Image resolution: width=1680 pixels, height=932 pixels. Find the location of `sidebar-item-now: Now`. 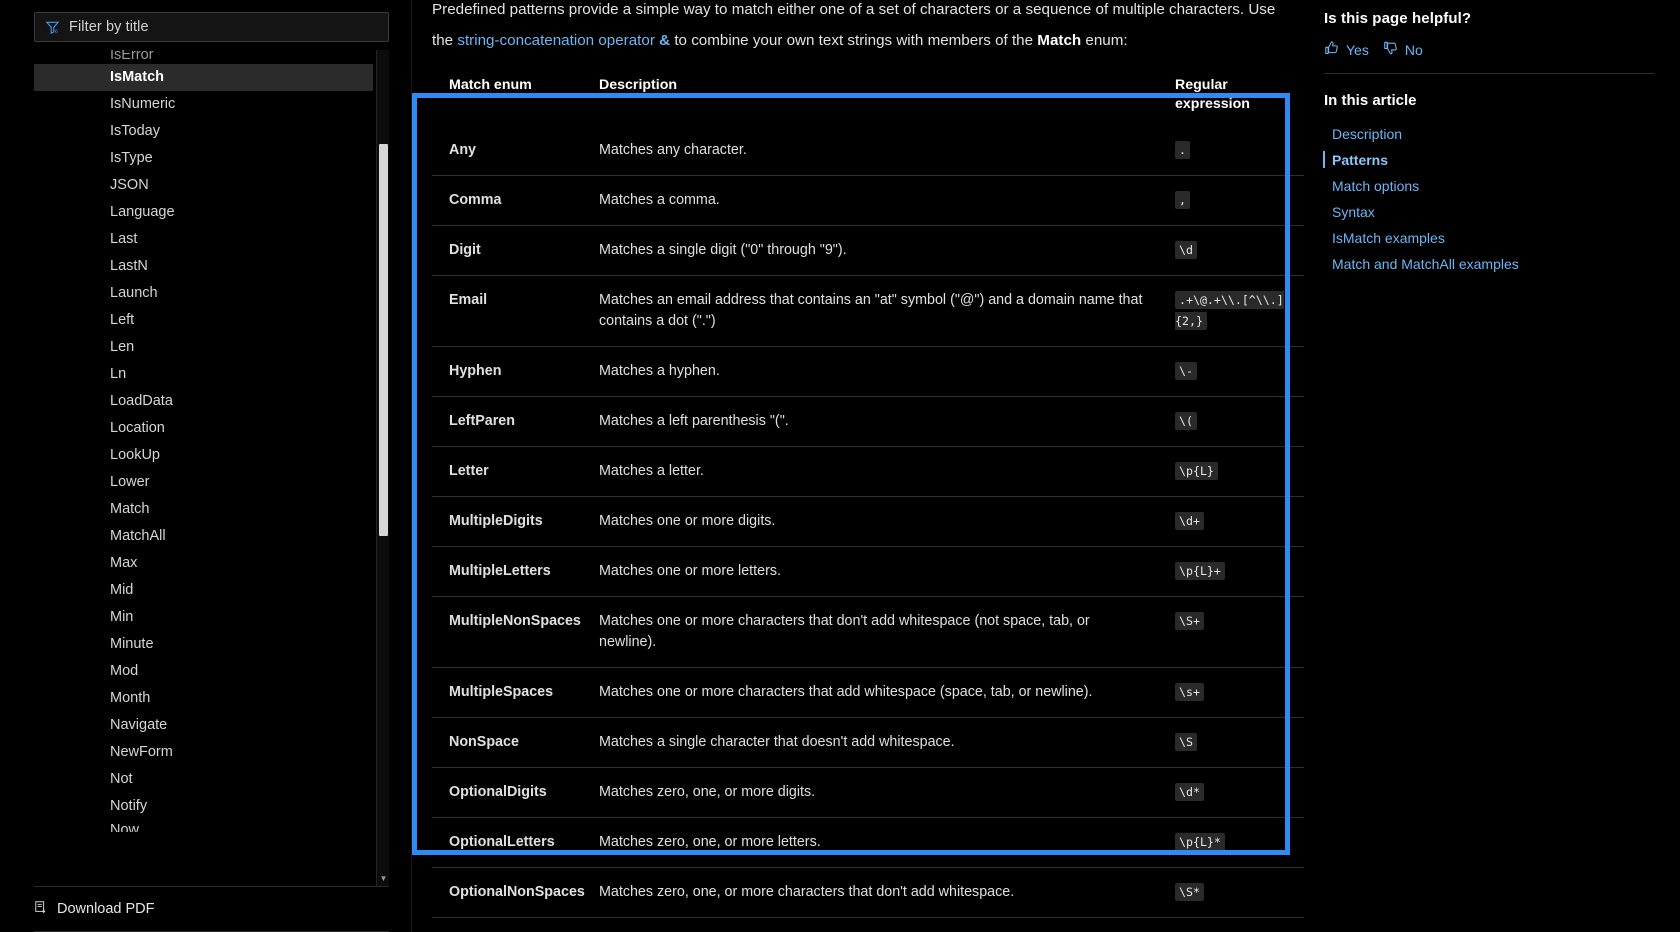

sidebar-item-now: Now is located at coordinates (203, 826).